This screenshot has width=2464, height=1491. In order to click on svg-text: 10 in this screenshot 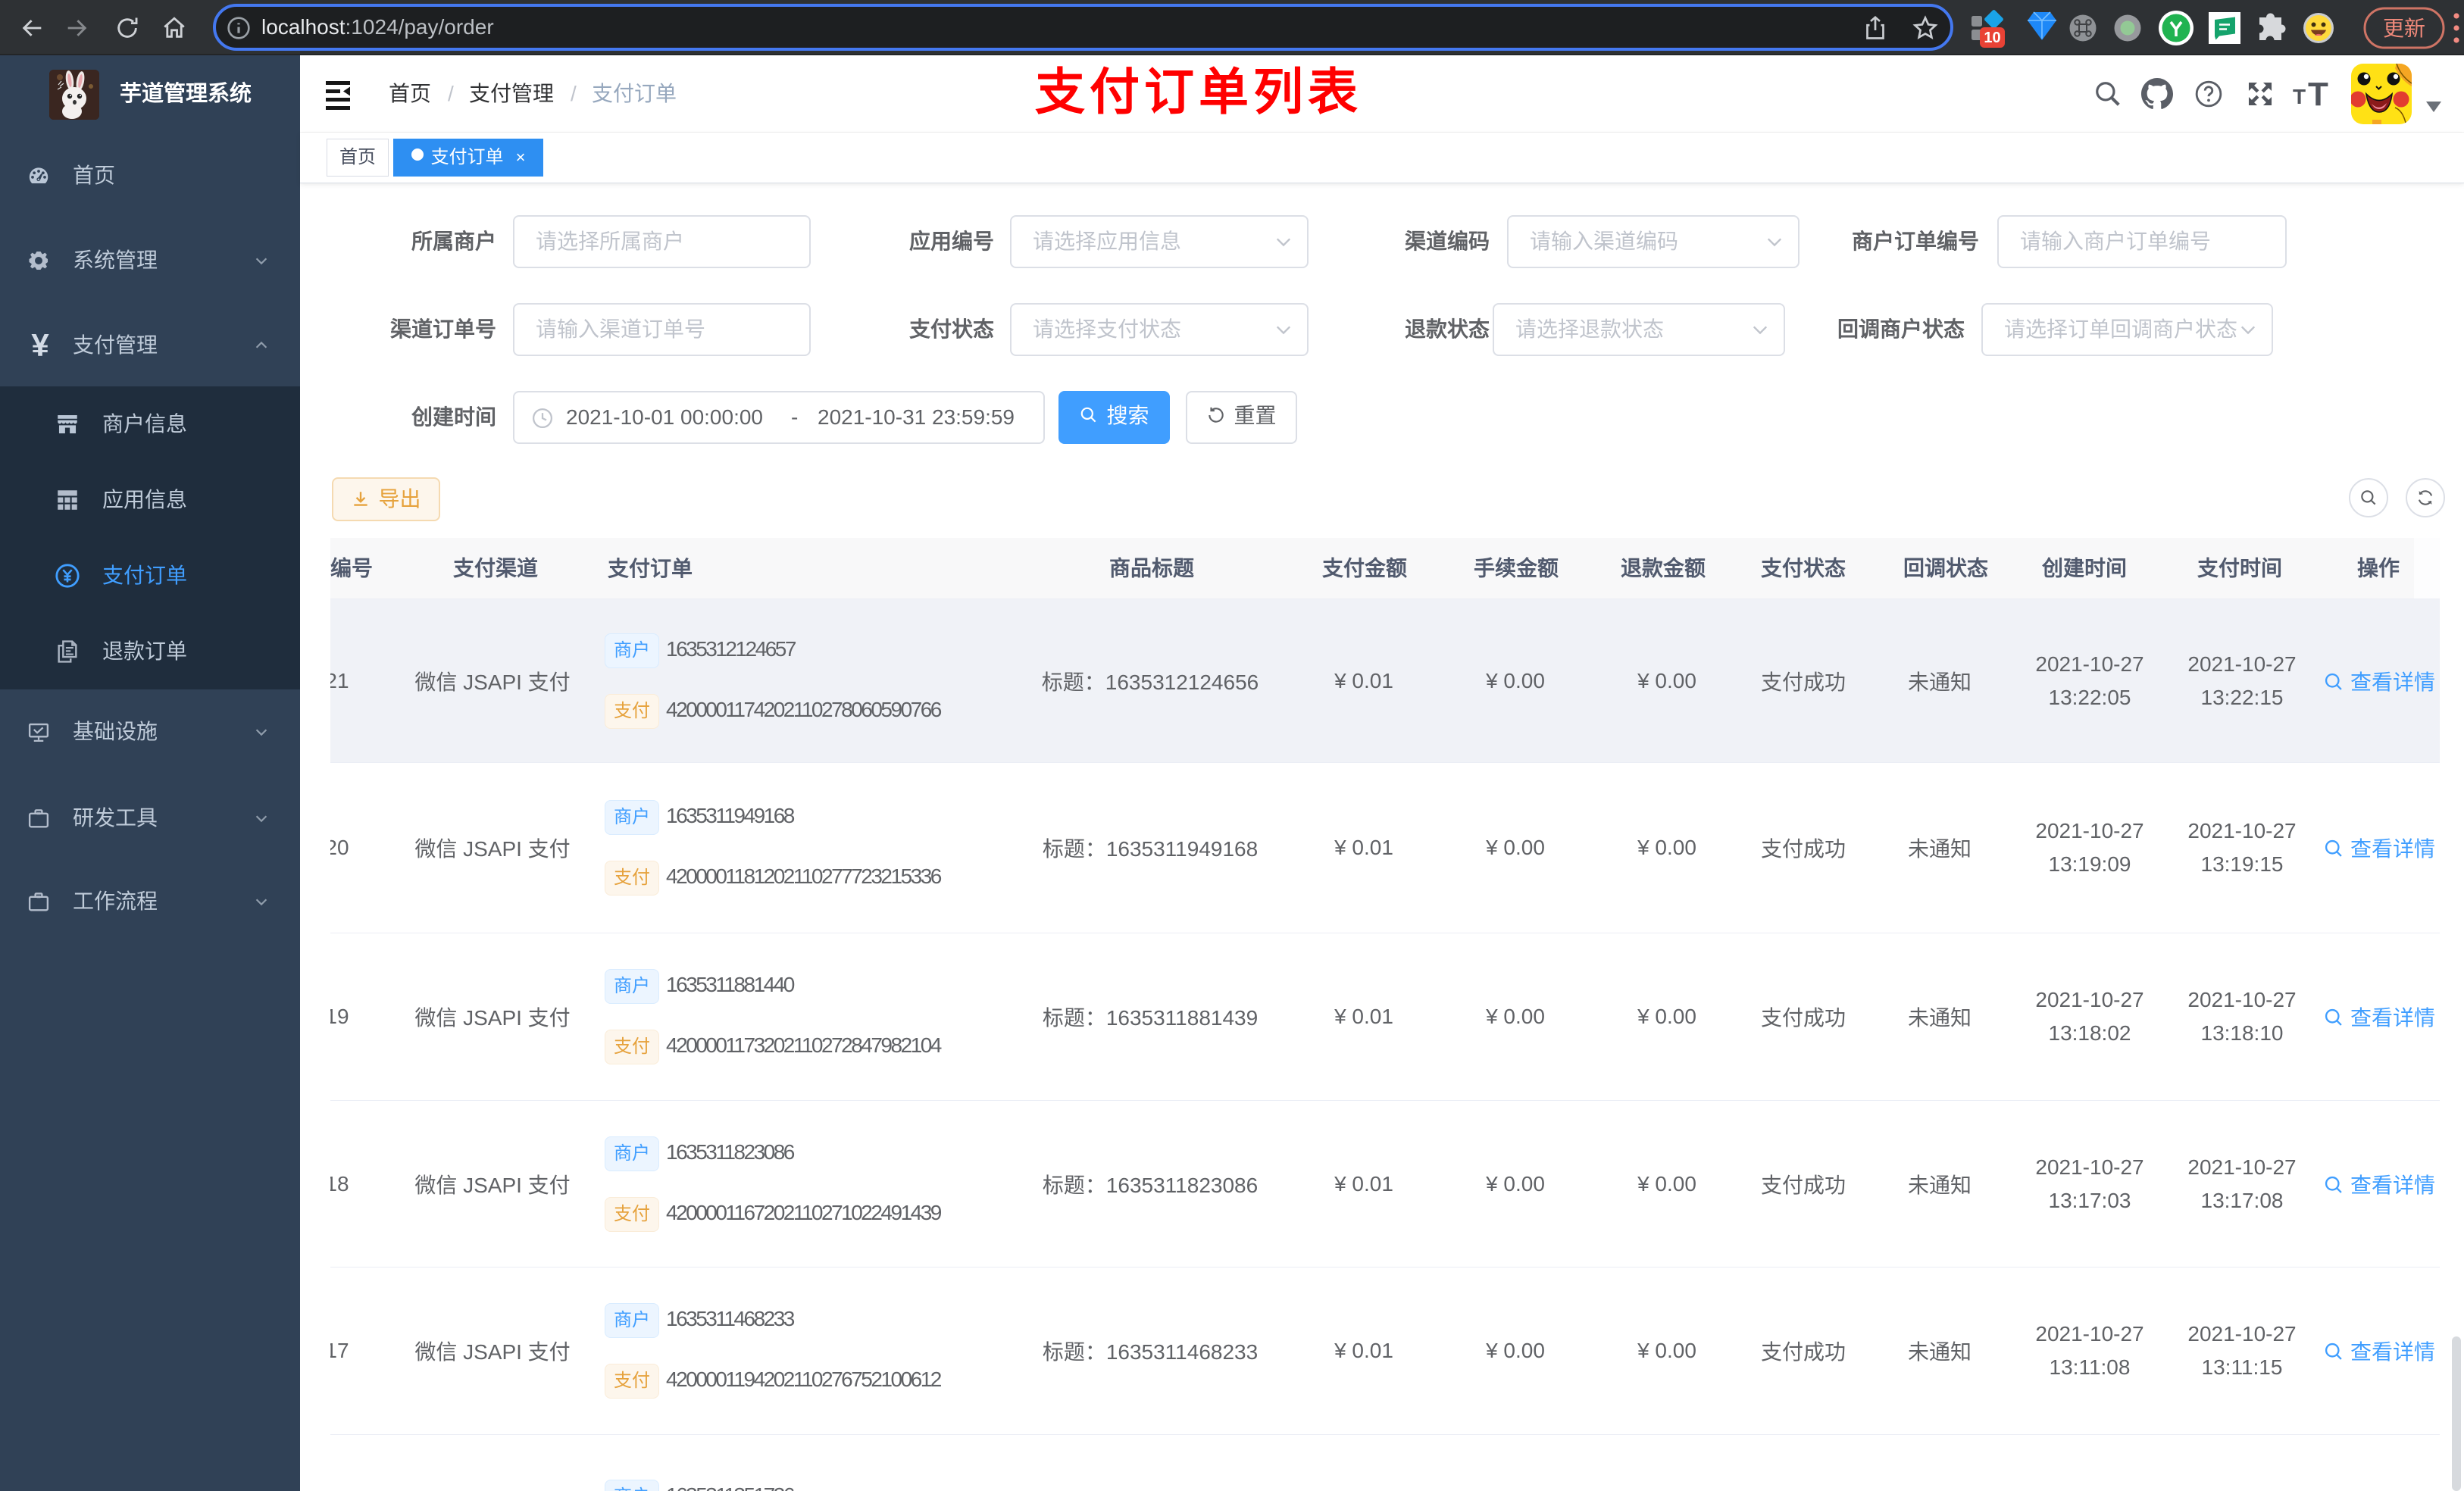, I will do `click(1992, 38)`.